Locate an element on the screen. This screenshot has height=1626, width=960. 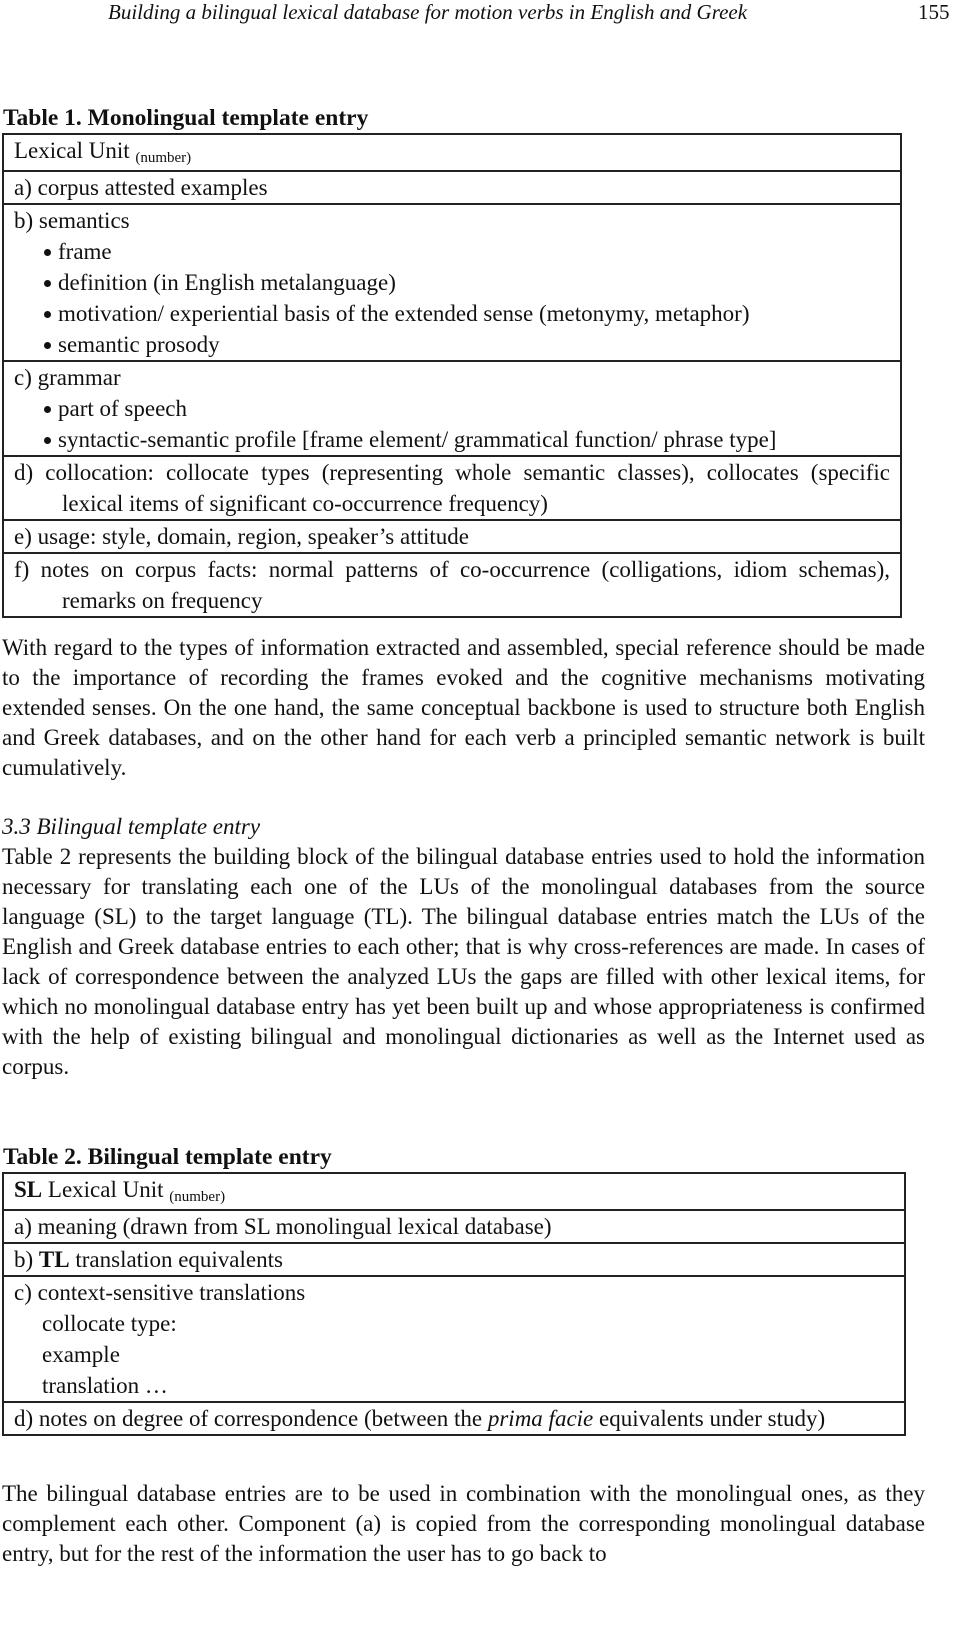
table2-row-b: b) TL translation equivalents is located at coordinates (454, 1259).